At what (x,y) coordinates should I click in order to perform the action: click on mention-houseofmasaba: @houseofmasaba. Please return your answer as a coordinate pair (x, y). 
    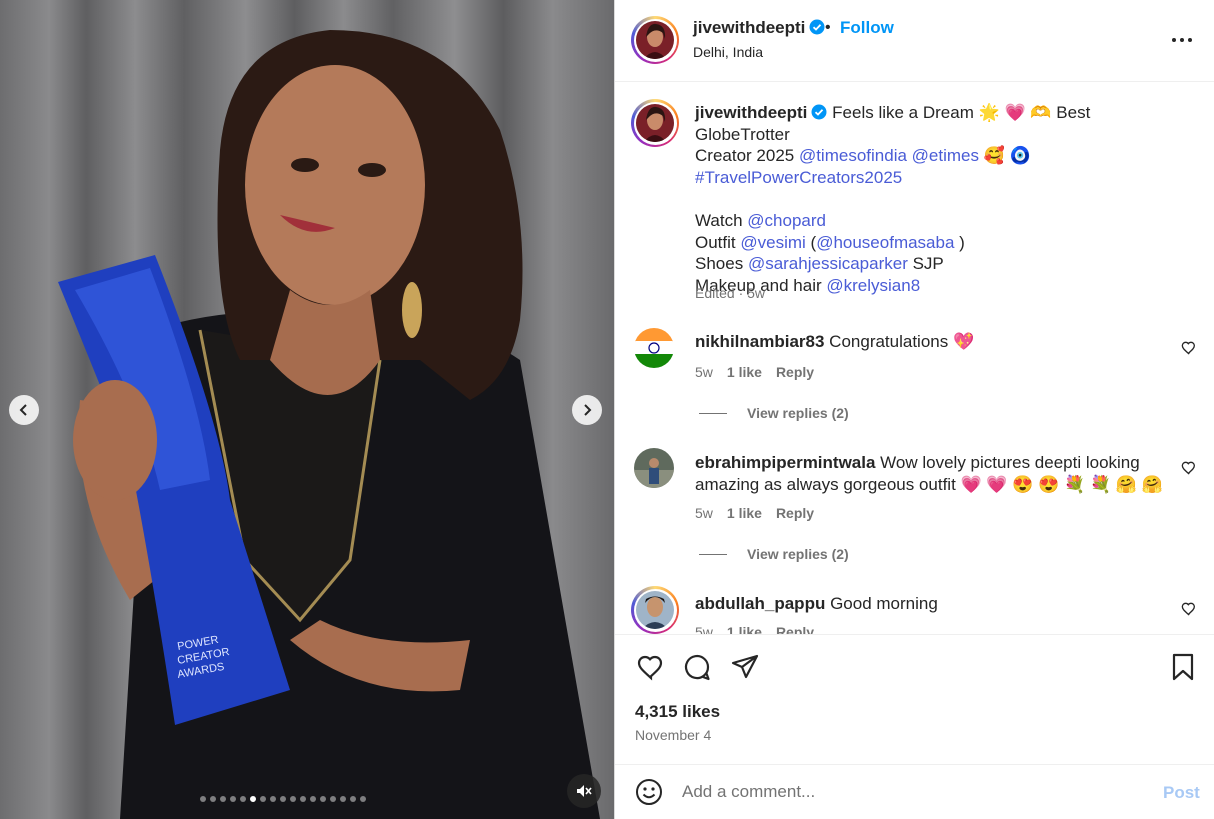
    Looking at the image, I should click on (885, 242).